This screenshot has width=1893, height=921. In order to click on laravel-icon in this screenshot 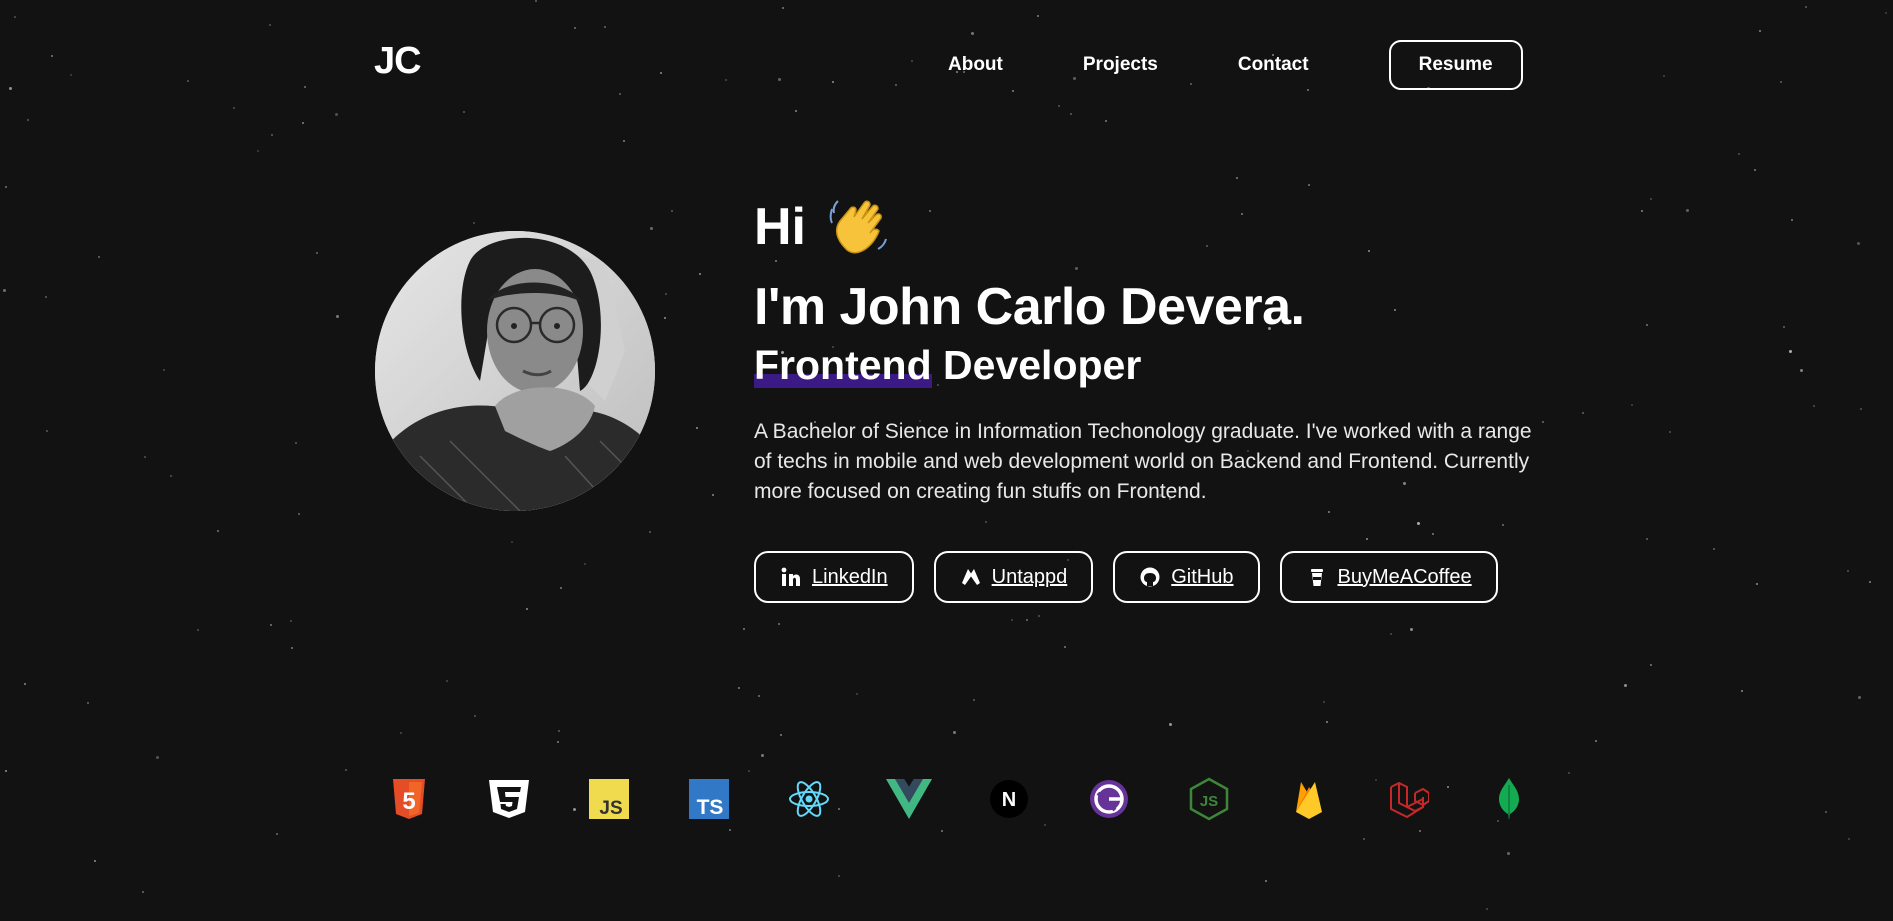, I will do `click(1409, 799)`.